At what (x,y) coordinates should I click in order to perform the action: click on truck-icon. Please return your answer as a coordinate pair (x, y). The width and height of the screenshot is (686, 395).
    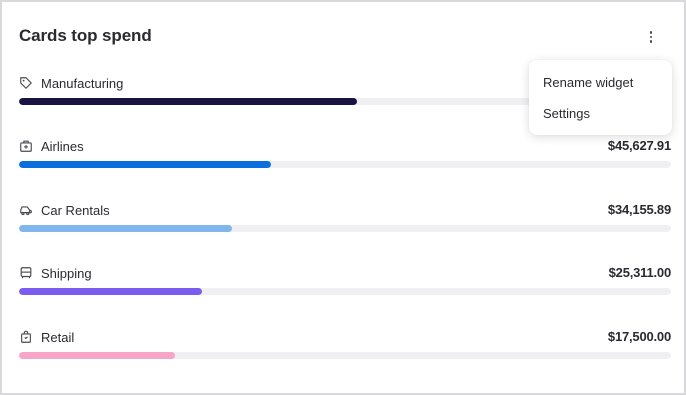
    Looking at the image, I should click on (26, 273).